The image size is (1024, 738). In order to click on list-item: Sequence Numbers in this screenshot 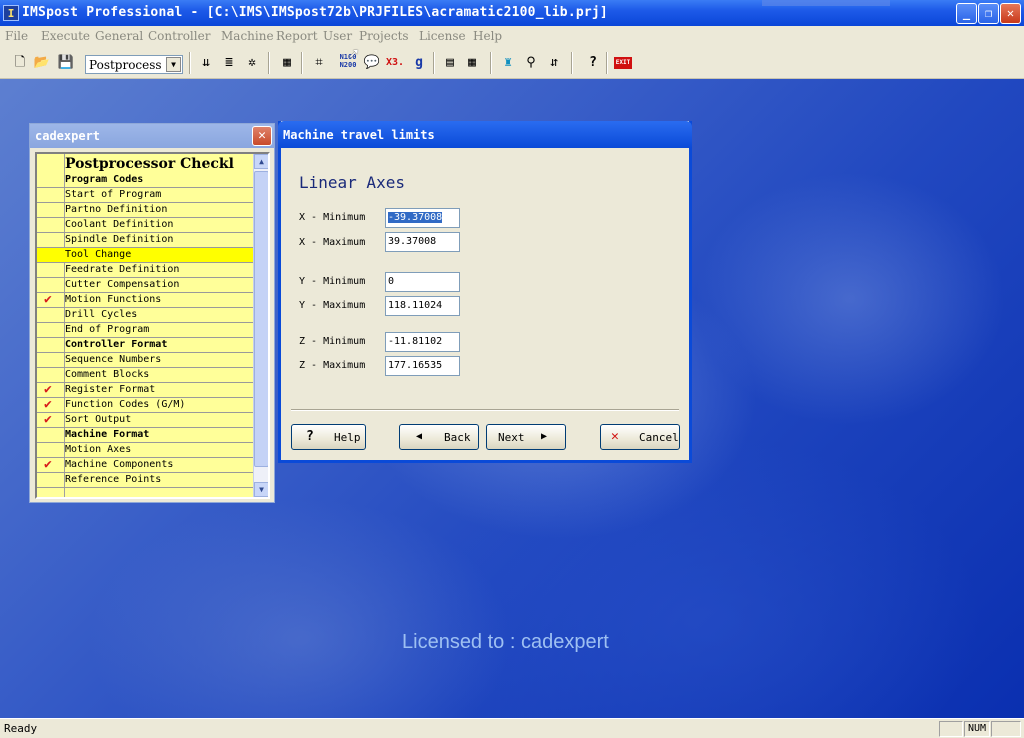, I will do `click(145, 360)`.